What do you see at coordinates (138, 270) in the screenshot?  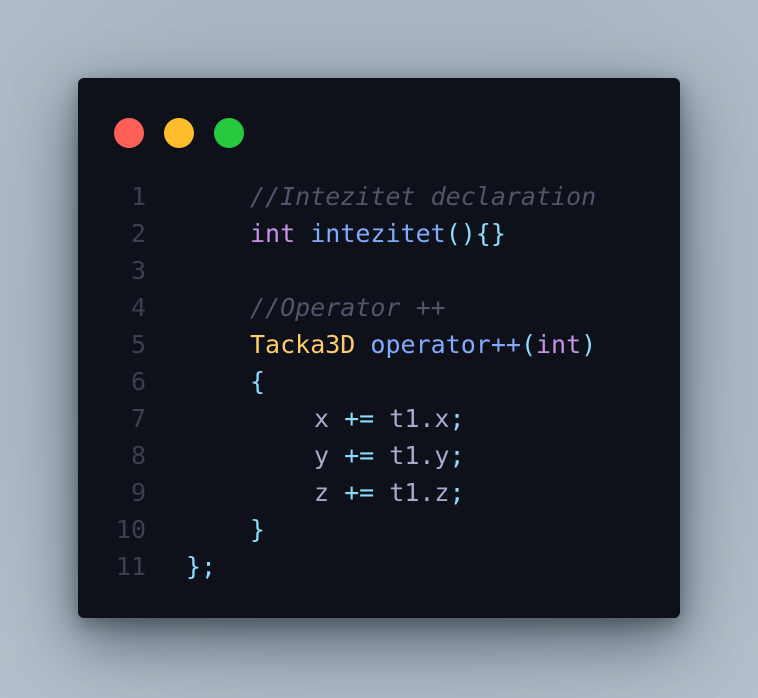 I see `line-number: 3` at bounding box center [138, 270].